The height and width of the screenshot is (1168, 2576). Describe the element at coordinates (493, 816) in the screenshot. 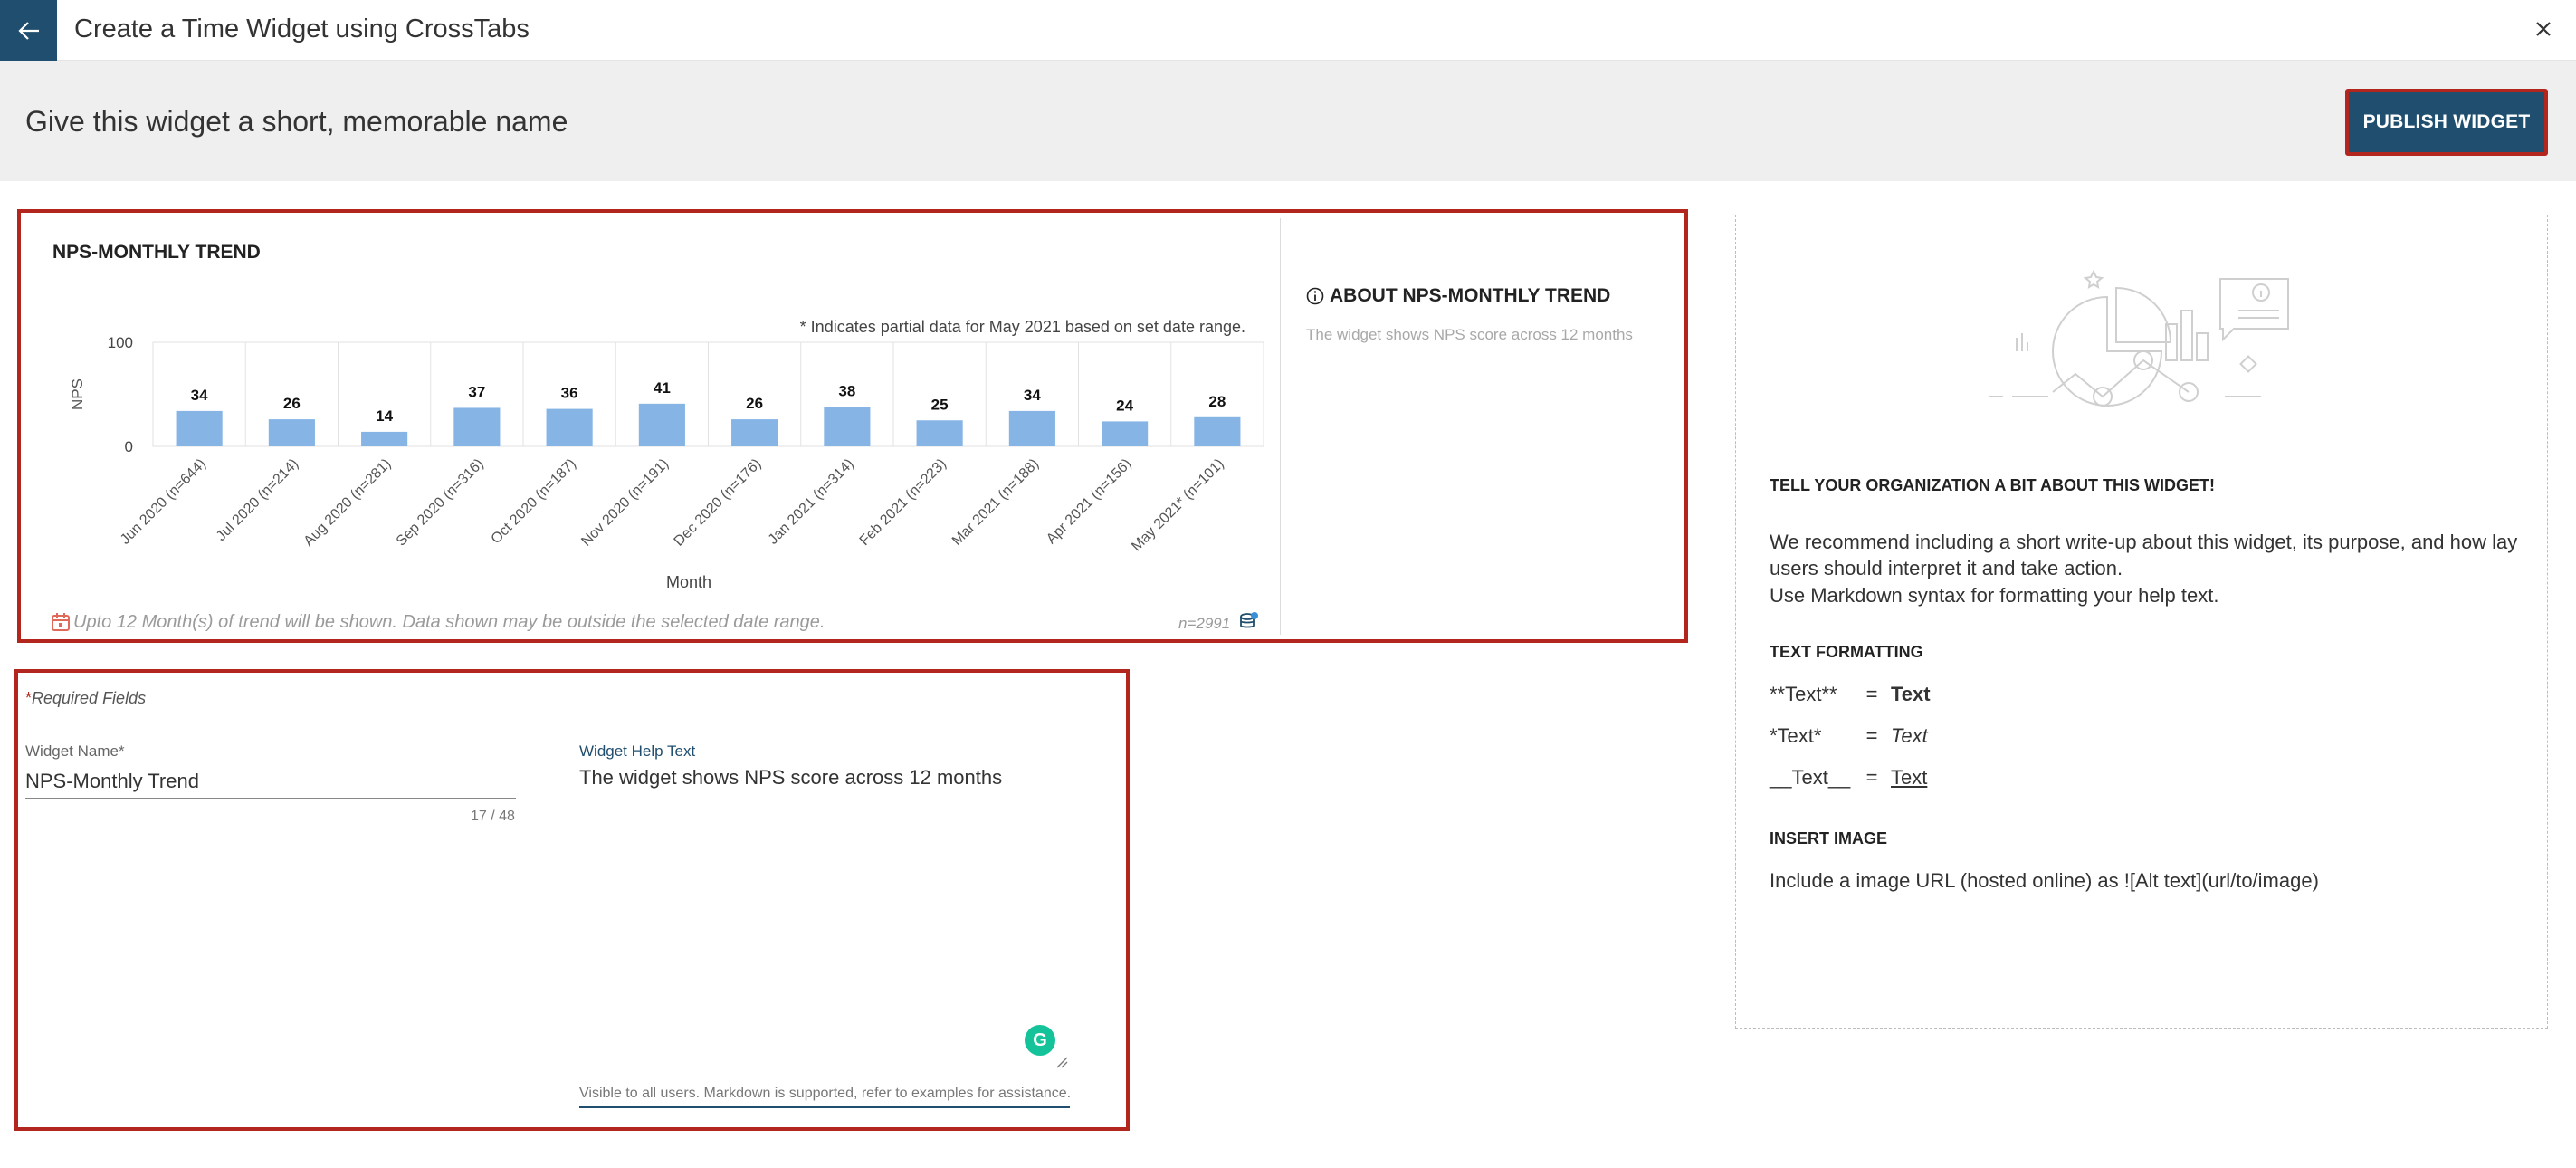

I see `character-counter: 17 / 48` at that location.